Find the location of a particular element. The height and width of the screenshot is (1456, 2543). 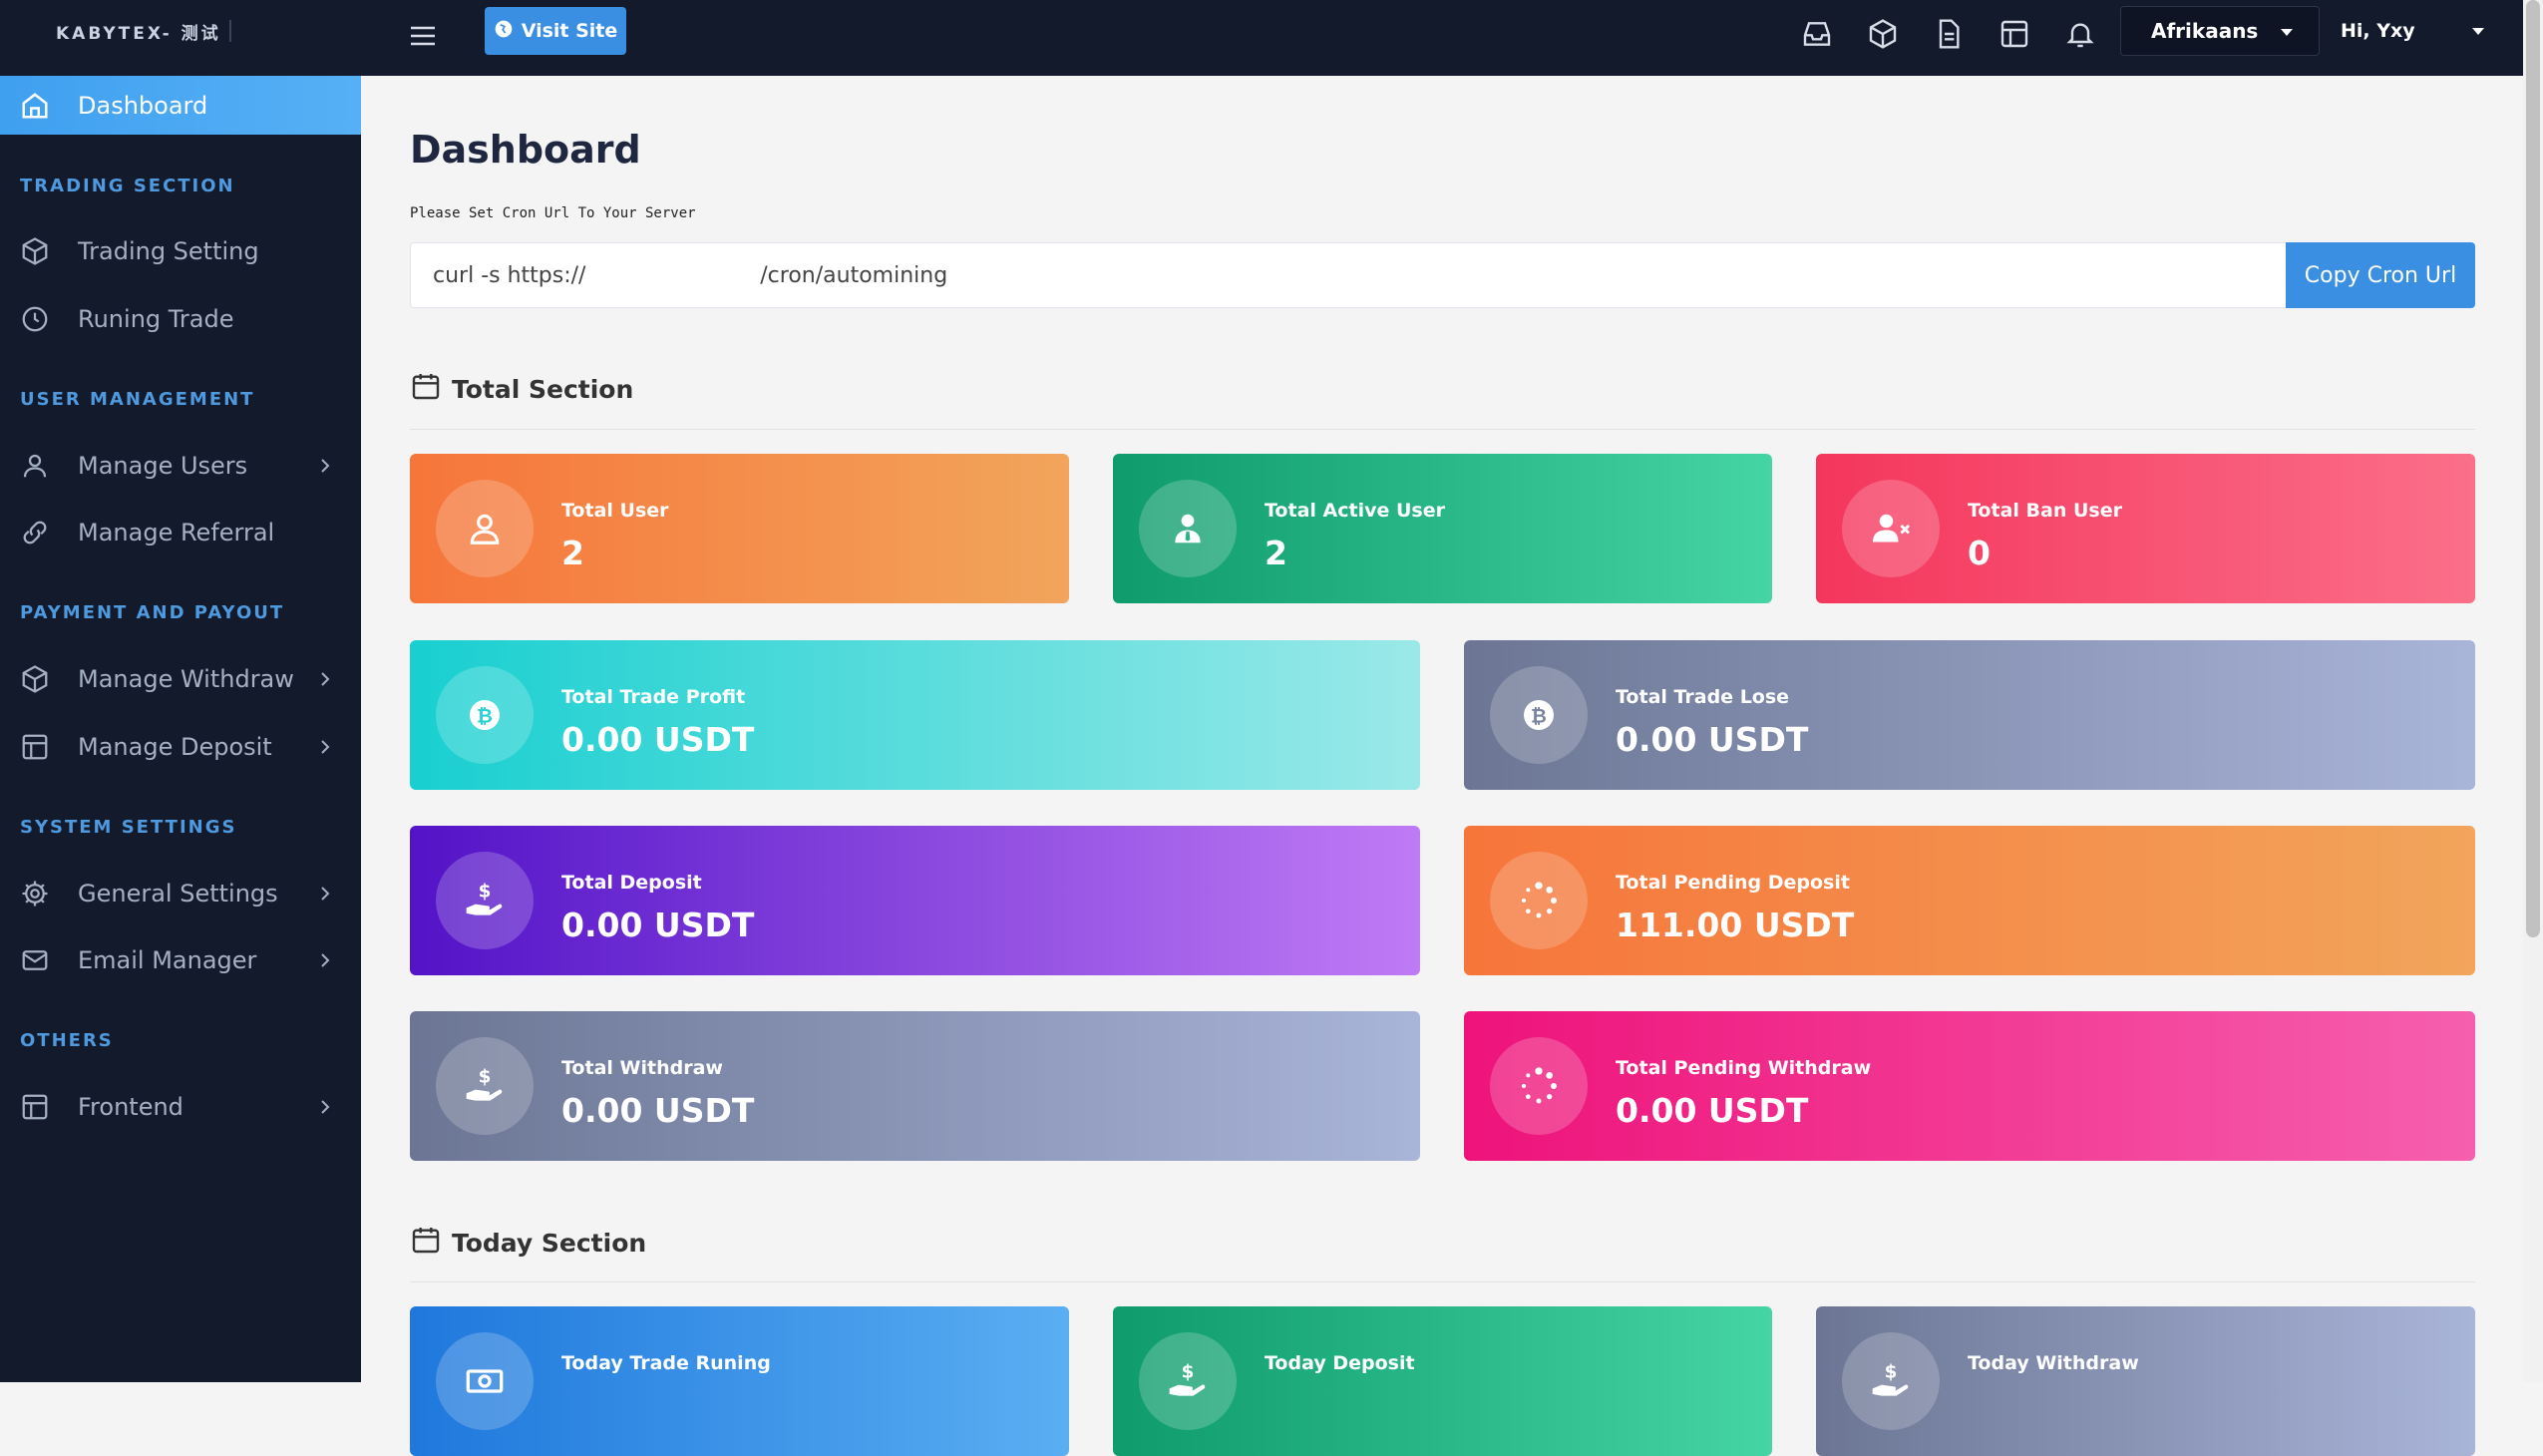

sidebar-section-user-management: USER MANAGEMENT is located at coordinates (137, 399).